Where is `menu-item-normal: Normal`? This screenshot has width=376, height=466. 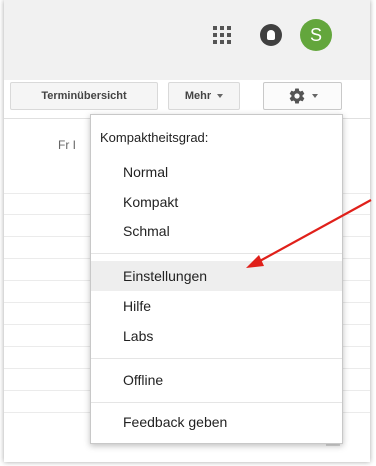 menu-item-normal: Normal is located at coordinates (216, 172).